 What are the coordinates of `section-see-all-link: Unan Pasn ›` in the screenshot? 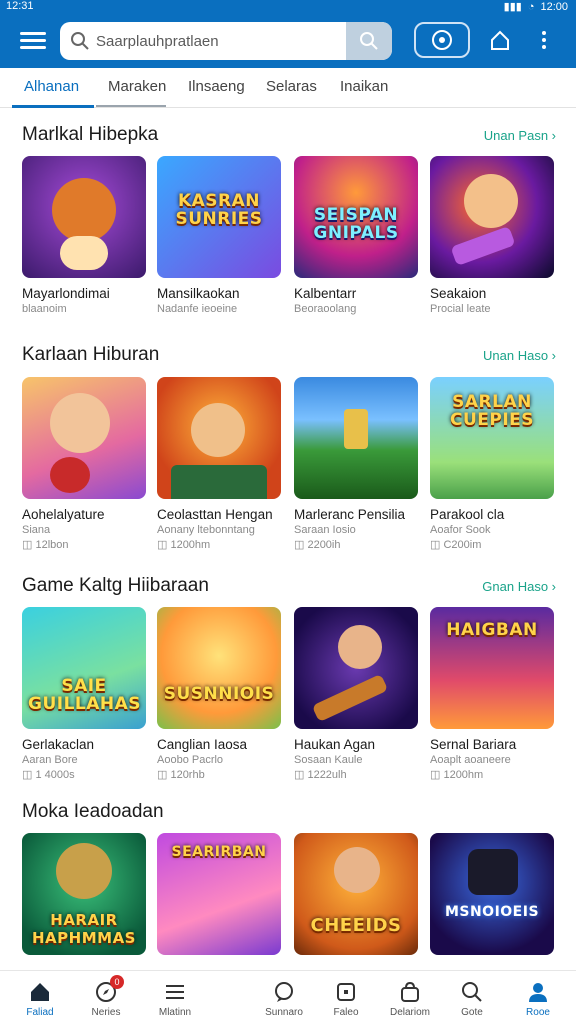 It's located at (520, 135).